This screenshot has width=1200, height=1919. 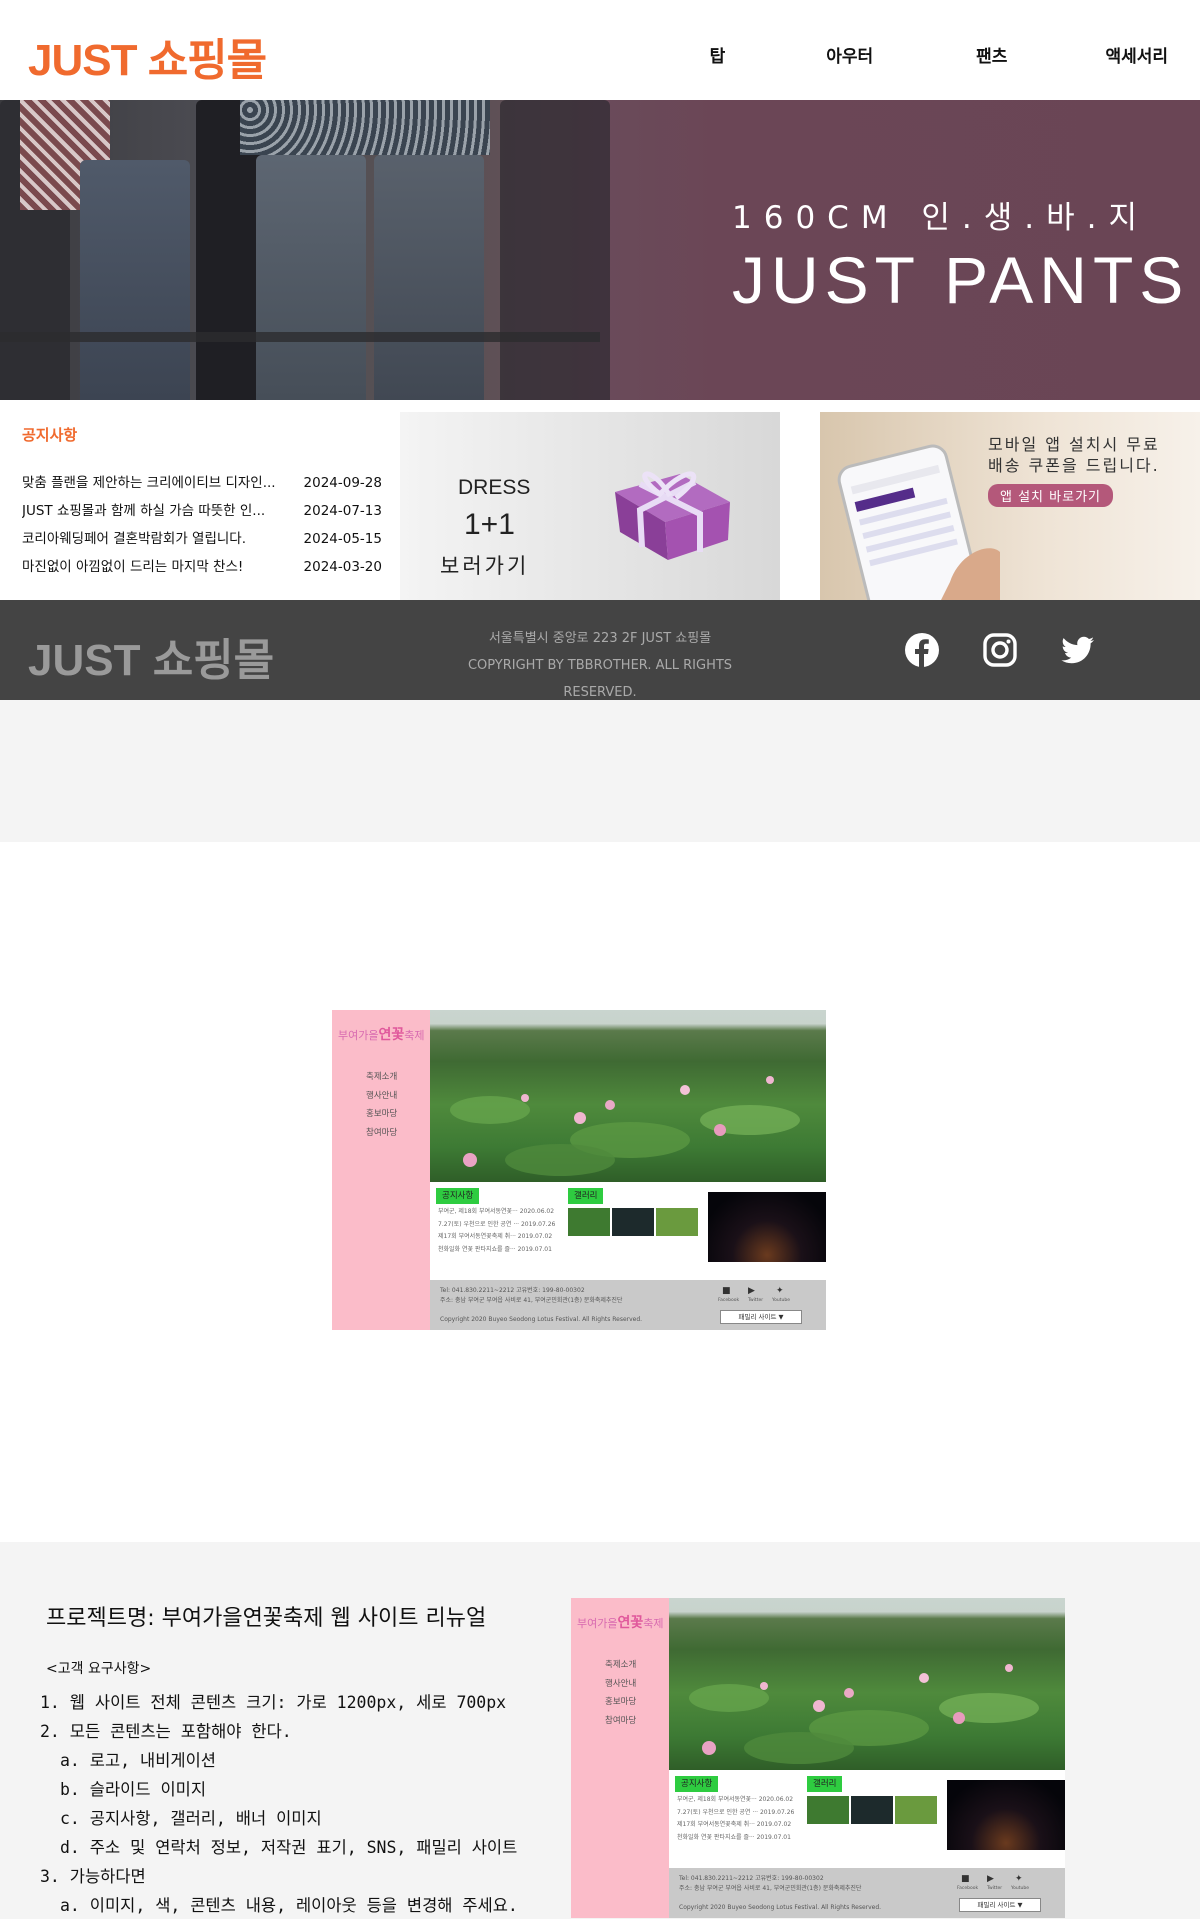 I want to click on notice-item: JUST 쇼핑몰과 함께 하실 가슴 따뜻한 인... 2024-07-13, so click(x=202, y=511).